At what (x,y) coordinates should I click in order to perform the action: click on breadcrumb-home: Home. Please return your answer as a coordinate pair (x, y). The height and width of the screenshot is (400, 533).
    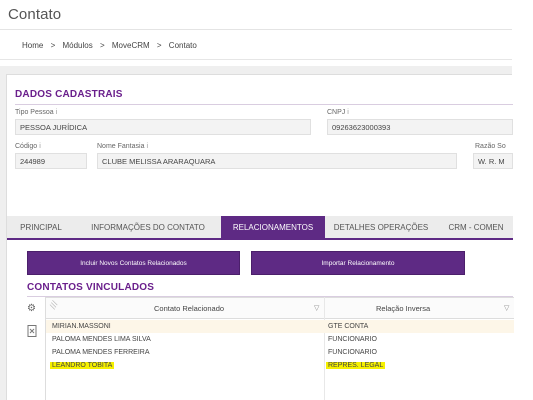
    Looking at the image, I should click on (32, 45).